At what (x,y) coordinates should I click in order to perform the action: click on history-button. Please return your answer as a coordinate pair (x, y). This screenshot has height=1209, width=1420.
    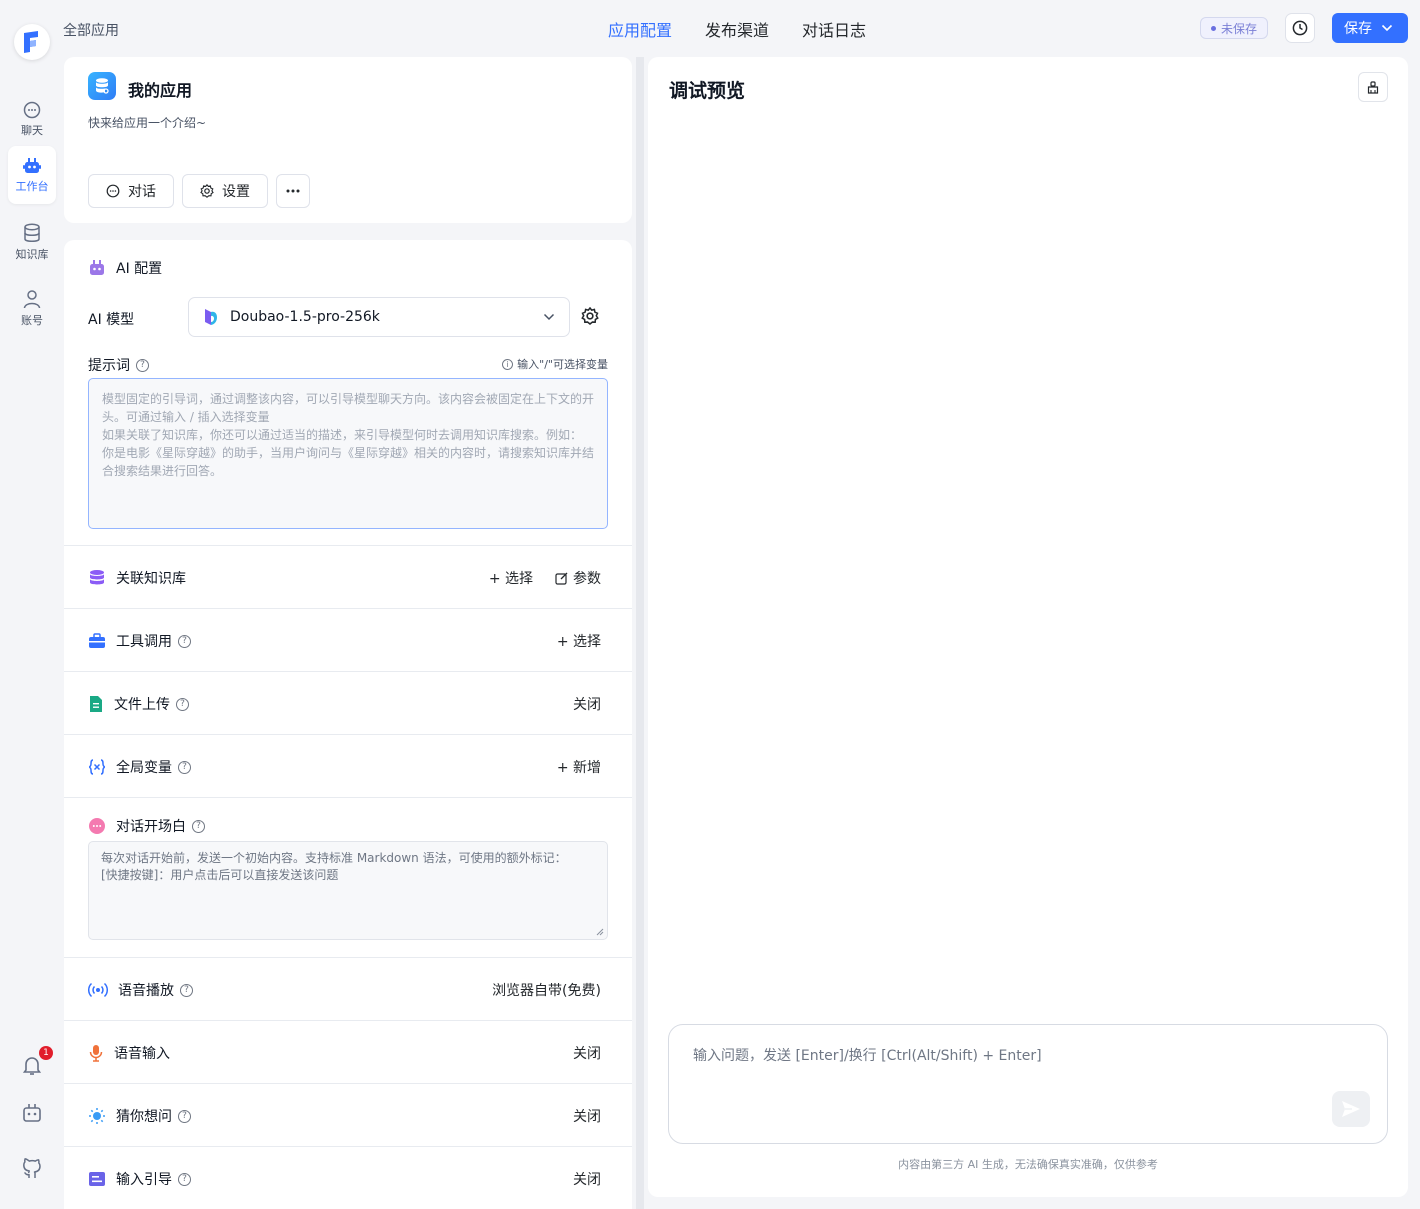
    Looking at the image, I should click on (1300, 28).